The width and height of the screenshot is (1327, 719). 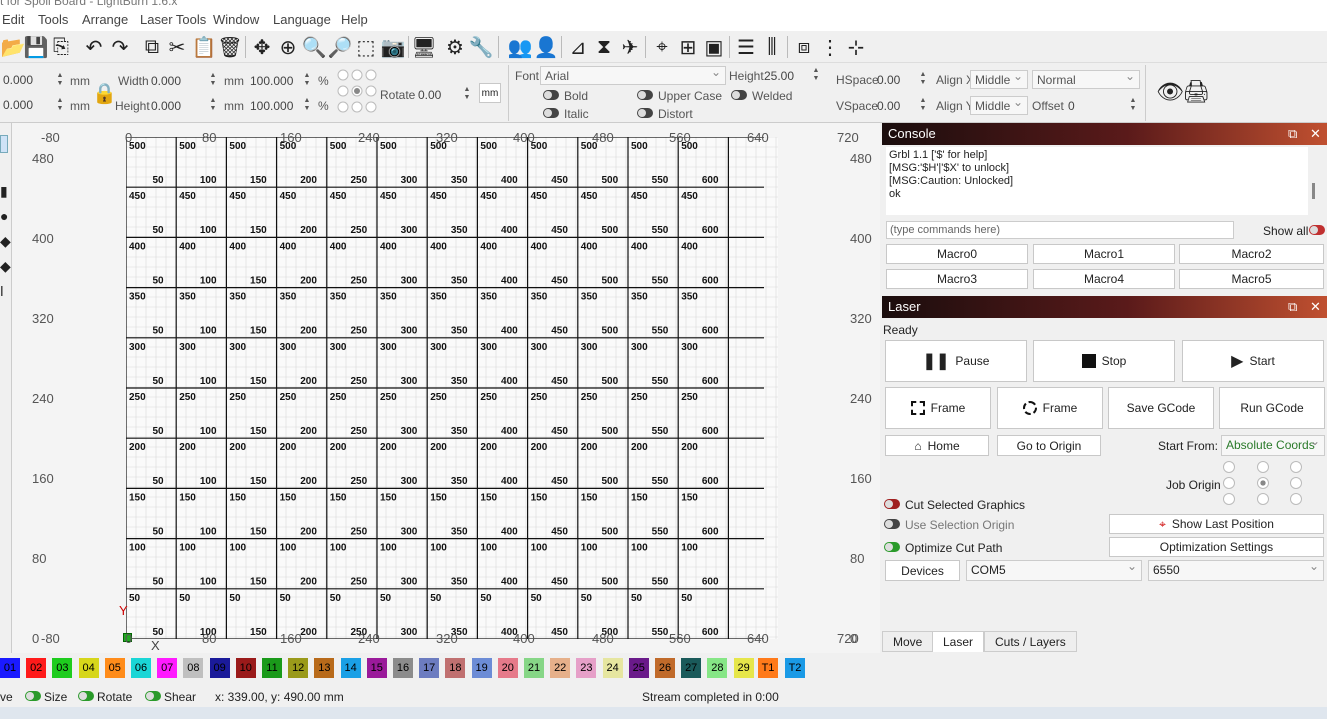 I want to click on send-icon: ✈, so click(x=630, y=47).